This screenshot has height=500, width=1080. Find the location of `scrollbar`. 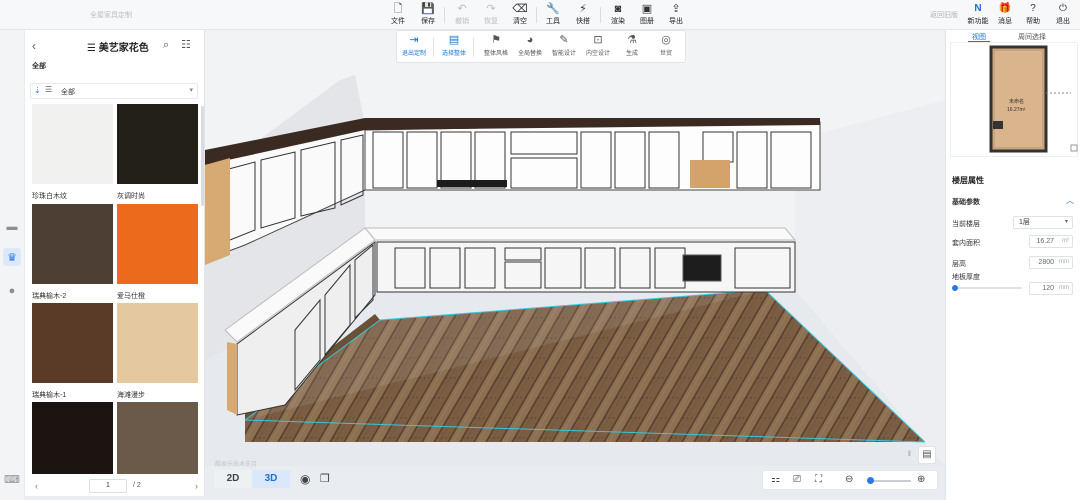

scrollbar is located at coordinates (202, 156).